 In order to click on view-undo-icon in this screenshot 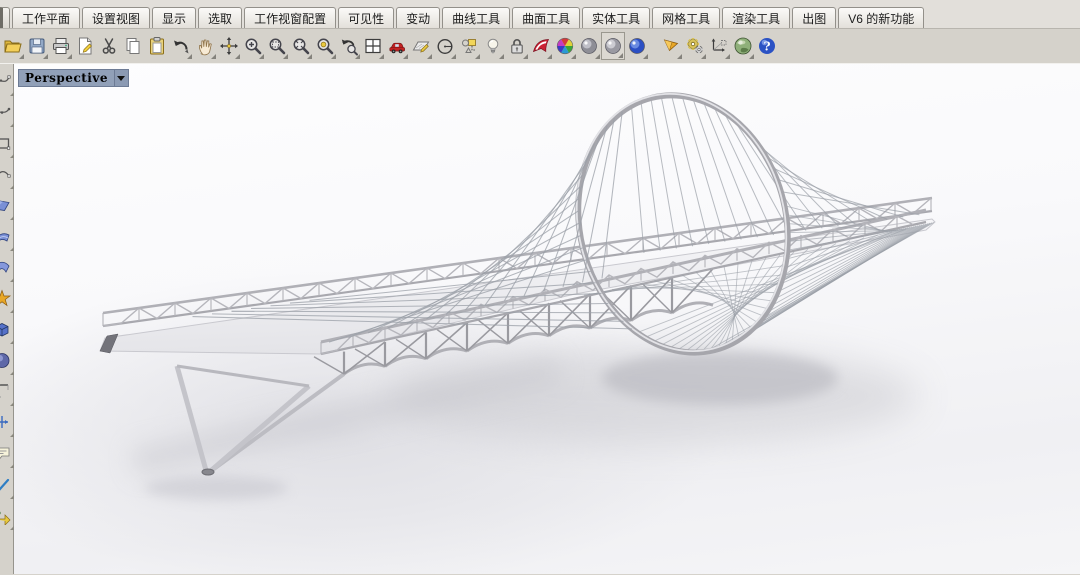, I will do `click(349, 47)`.